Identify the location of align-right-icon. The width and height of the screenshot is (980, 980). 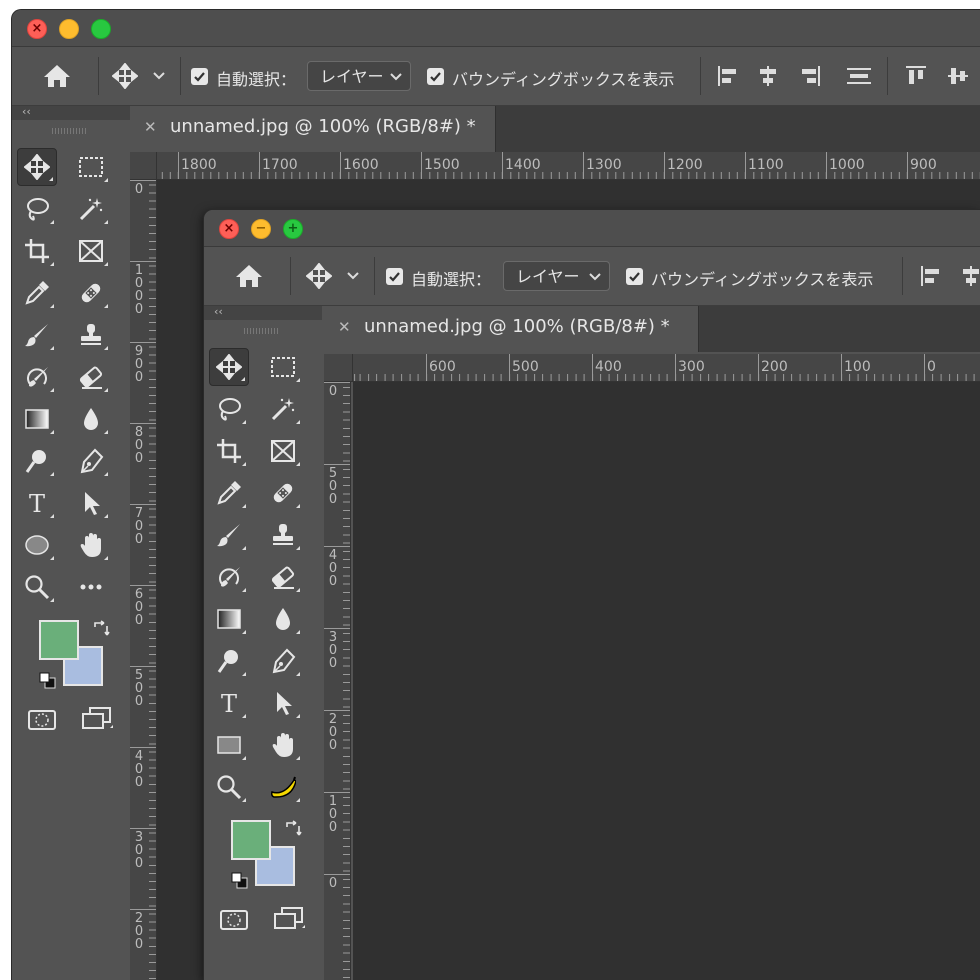
(810, 76).